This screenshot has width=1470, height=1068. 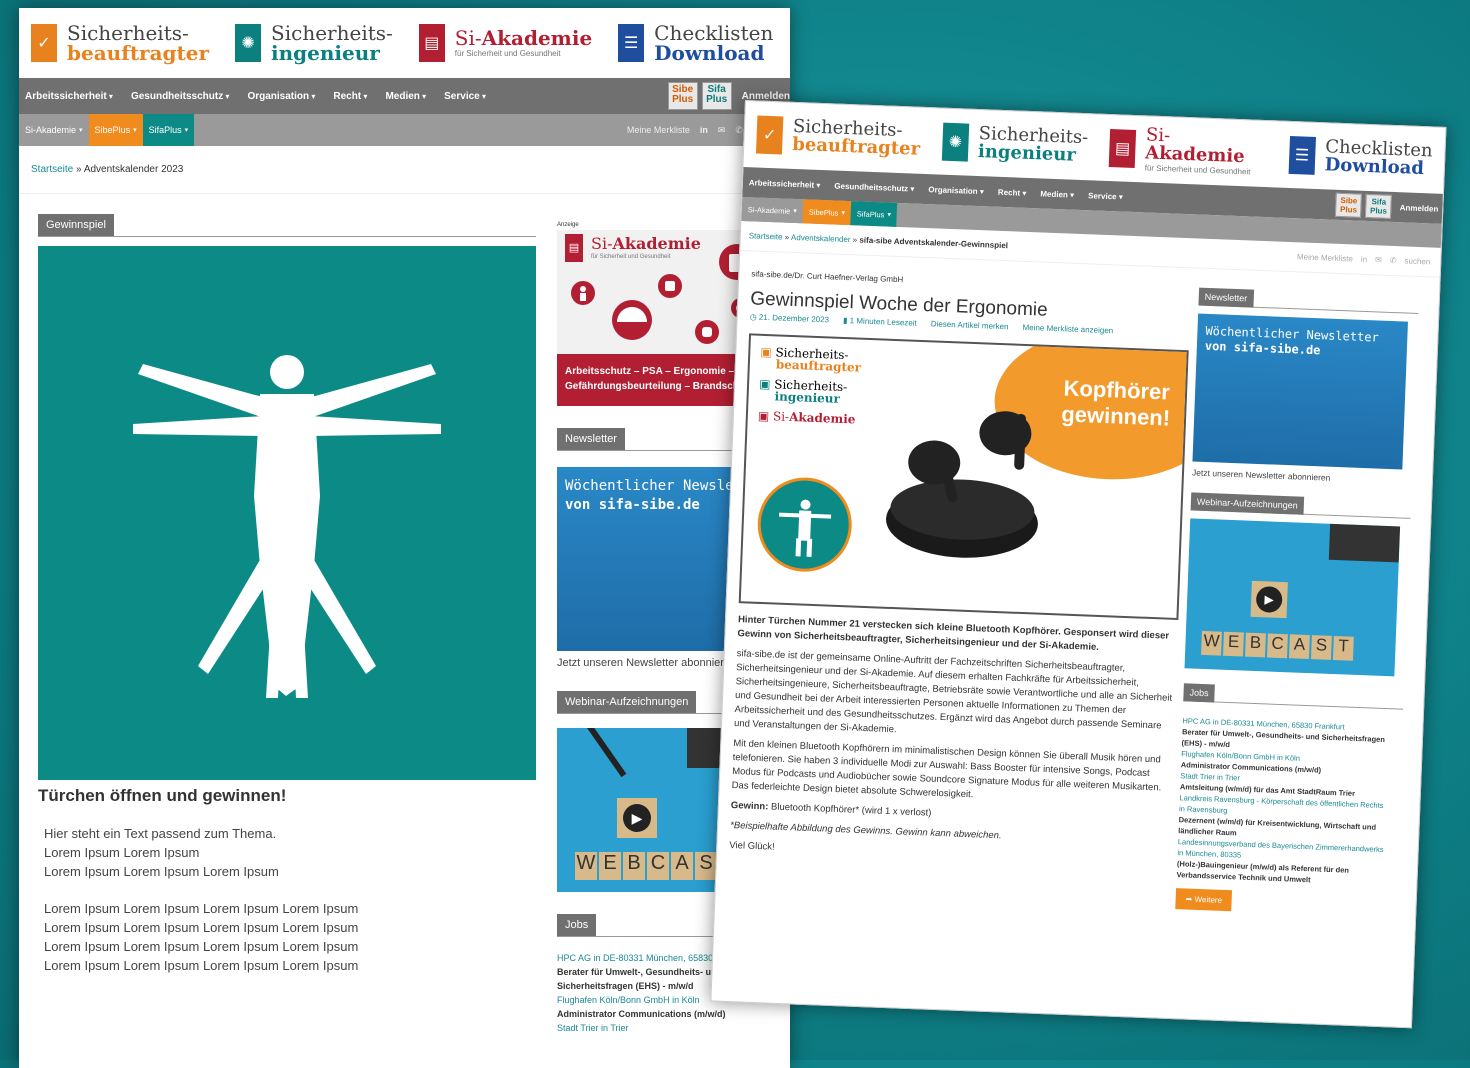 I want to click on text-line: Lorem Ipsum Lorem Ipsum Lorem Ipsum, so click(x=161, y=871).